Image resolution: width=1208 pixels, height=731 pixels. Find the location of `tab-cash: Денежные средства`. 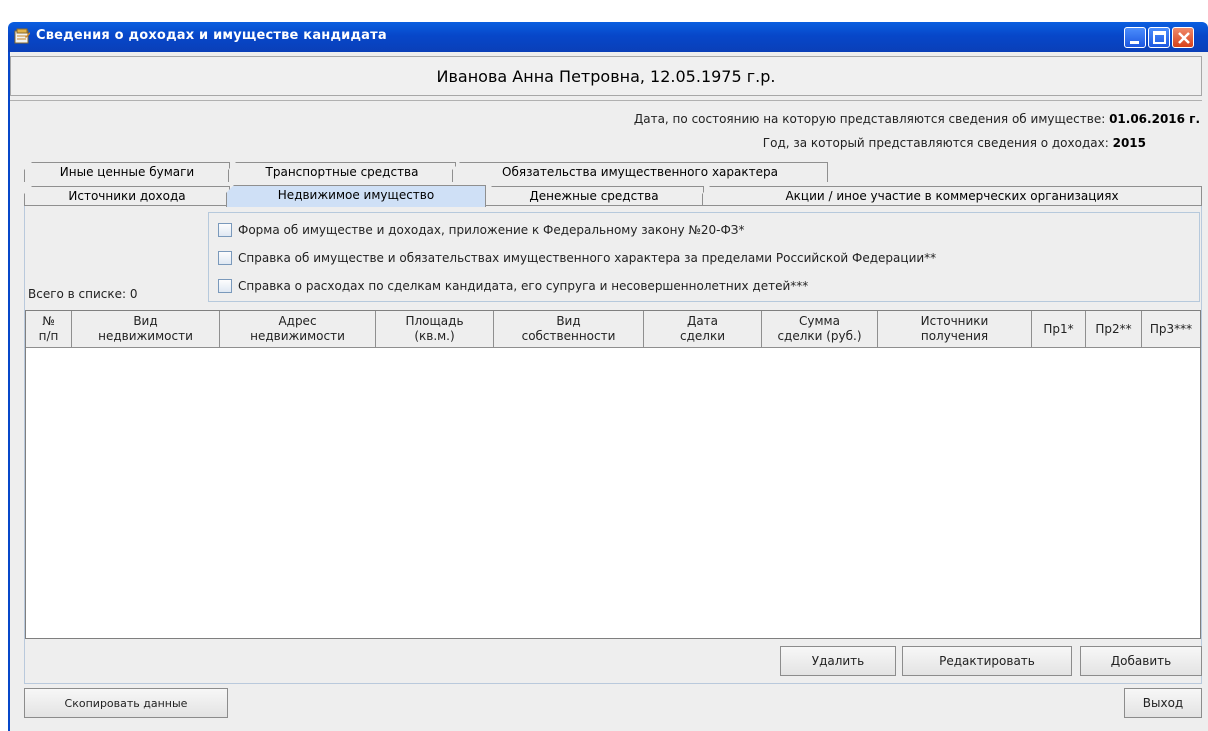

tab-cash: Денежные средства is located at coordinates (594, 196).